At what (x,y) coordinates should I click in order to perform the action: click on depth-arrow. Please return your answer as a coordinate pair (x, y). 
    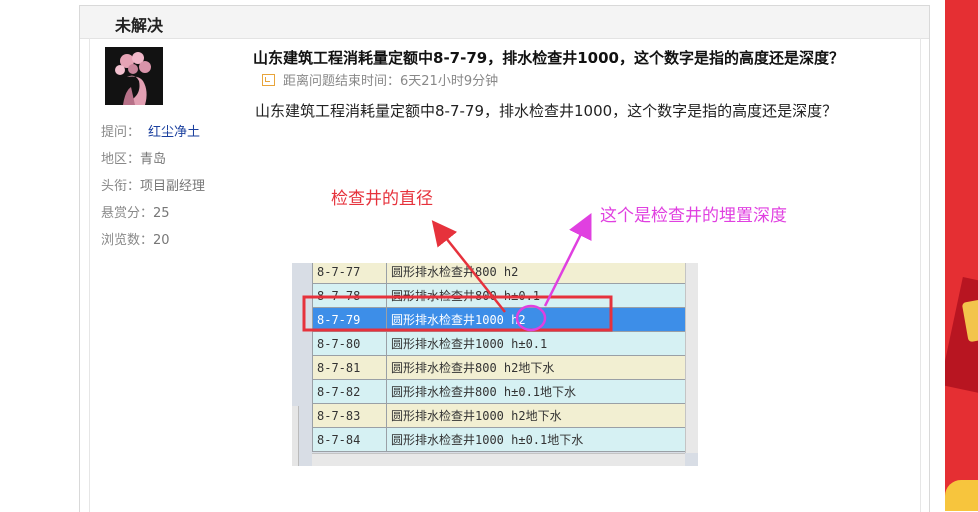
    Looking at the image, I should click on (567, 260).